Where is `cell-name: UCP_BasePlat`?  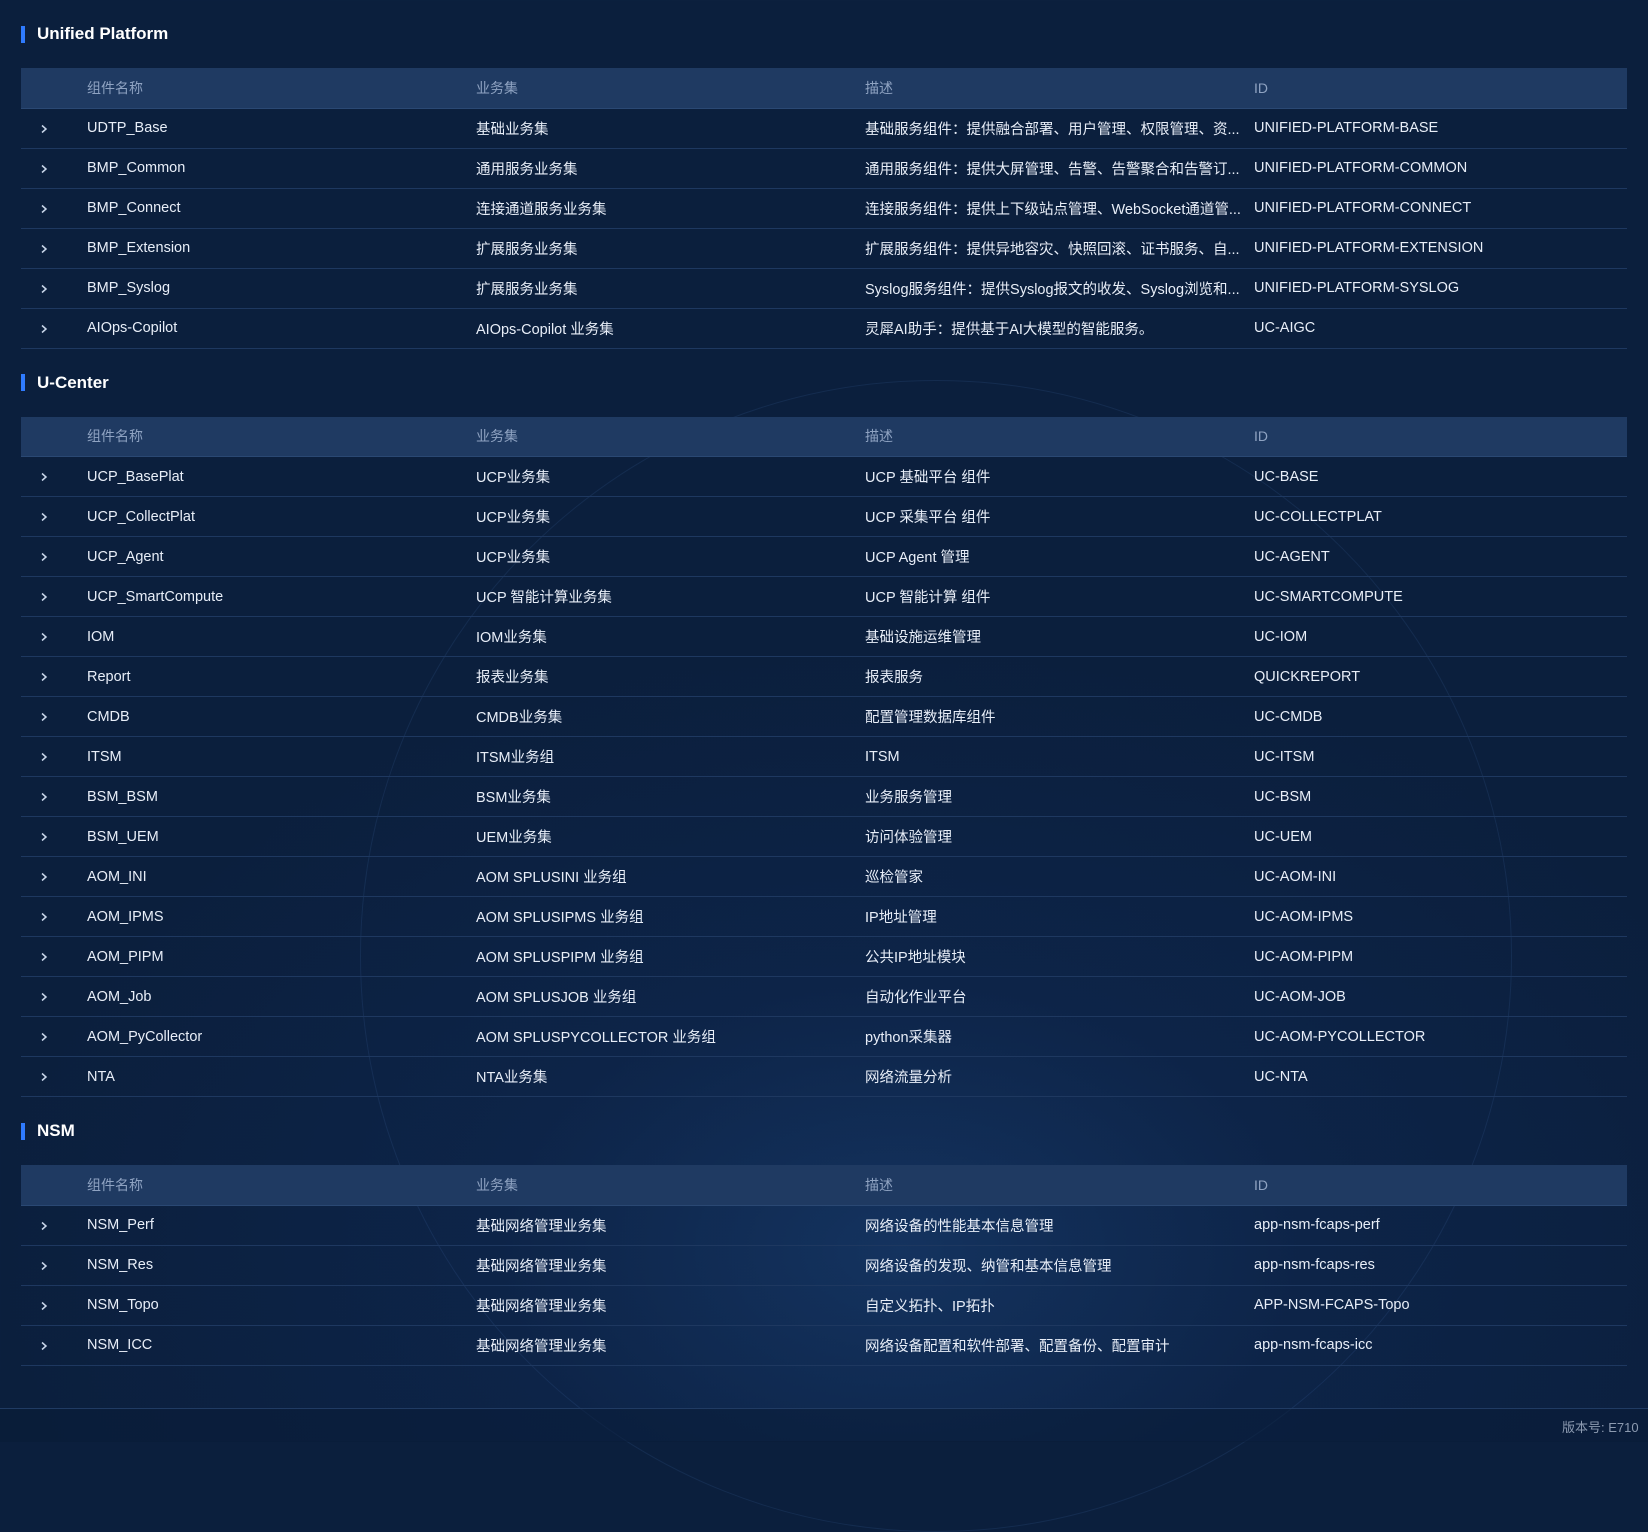 cell-name: UCP_BasePlat is located at coordinates (281, 476).